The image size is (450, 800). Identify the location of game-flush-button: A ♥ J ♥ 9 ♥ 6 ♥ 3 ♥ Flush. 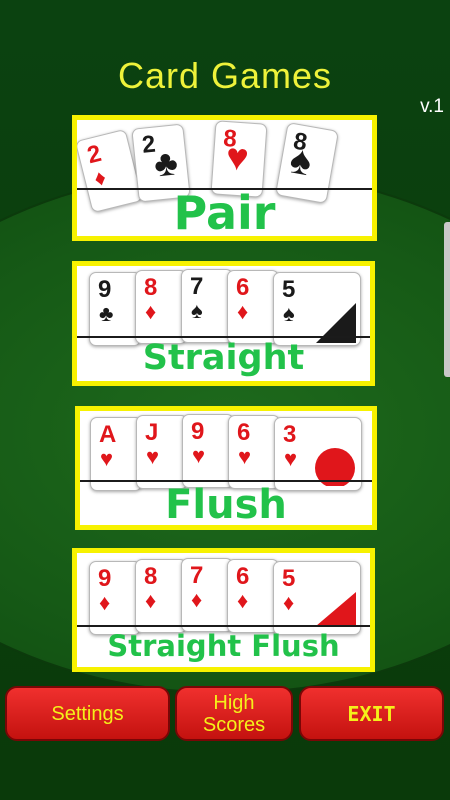
(226, 468).